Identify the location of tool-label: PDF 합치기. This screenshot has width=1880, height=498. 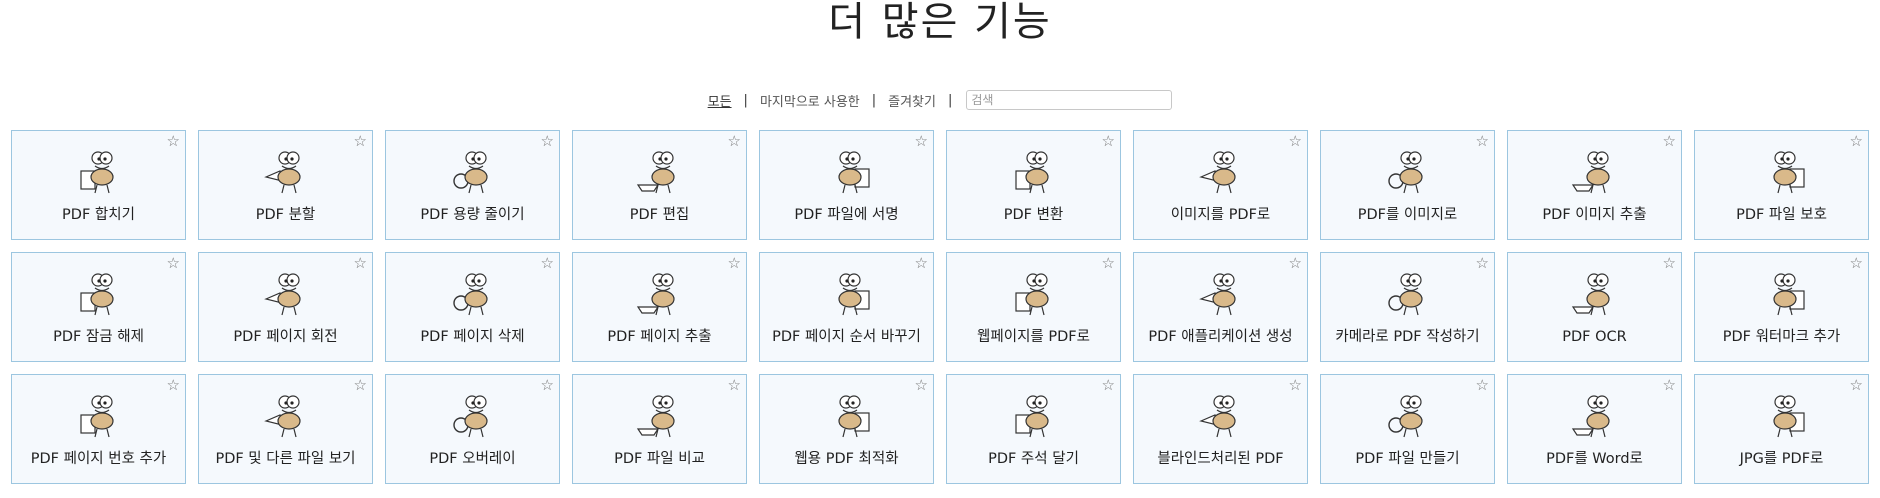
(98, 215).